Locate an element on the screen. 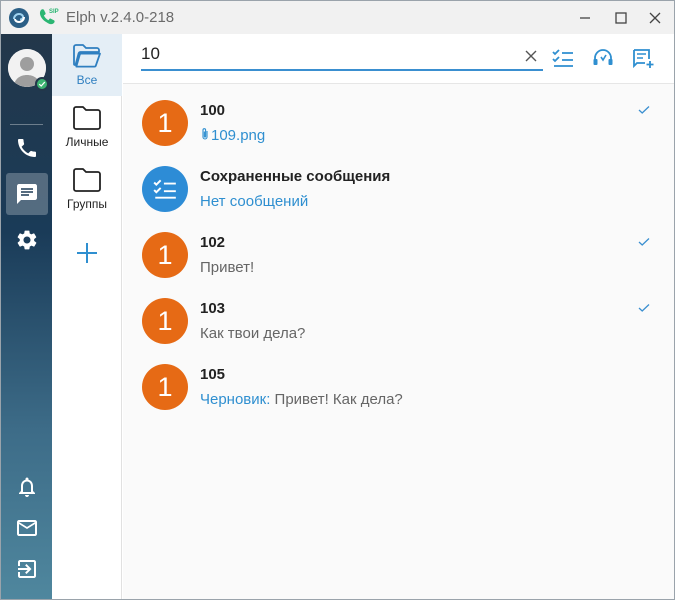 This screenshot has height=600, width=675. maximize-icon is located at coordinates (621, 17).